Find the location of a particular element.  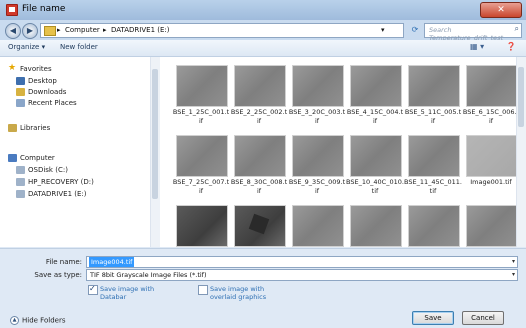

file-item: BSE_1_25C_001.tif is located at coordinates (201, 96).